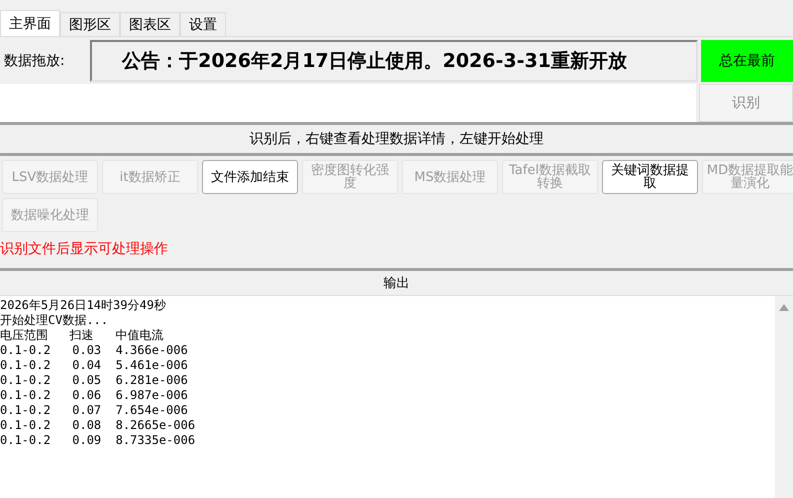  What do you see at coordinates (396, 251) in the screenshot?
I see `notice-text: 识别文件后显示可处理操作` at bounding box center [396, 251].